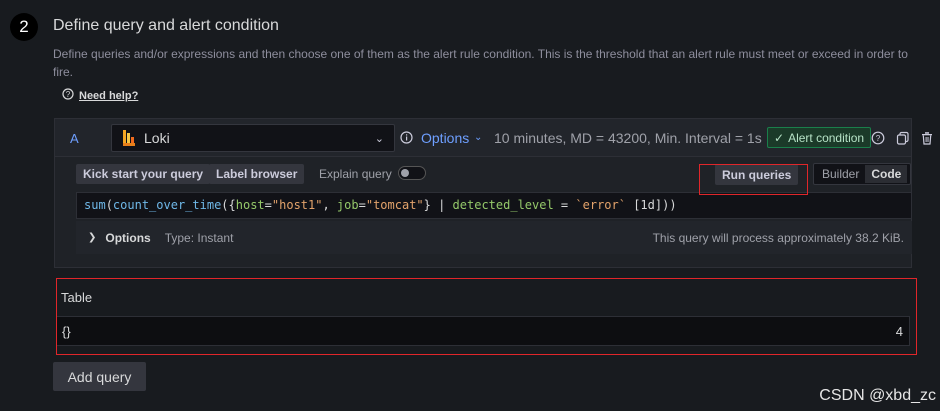 Image resolution: width=940 pixels, height=411 pixels. What do you see at coordinates (406, 140) in the screenshot?
I see `info-circle-icon` at bounding box center [406, 140].